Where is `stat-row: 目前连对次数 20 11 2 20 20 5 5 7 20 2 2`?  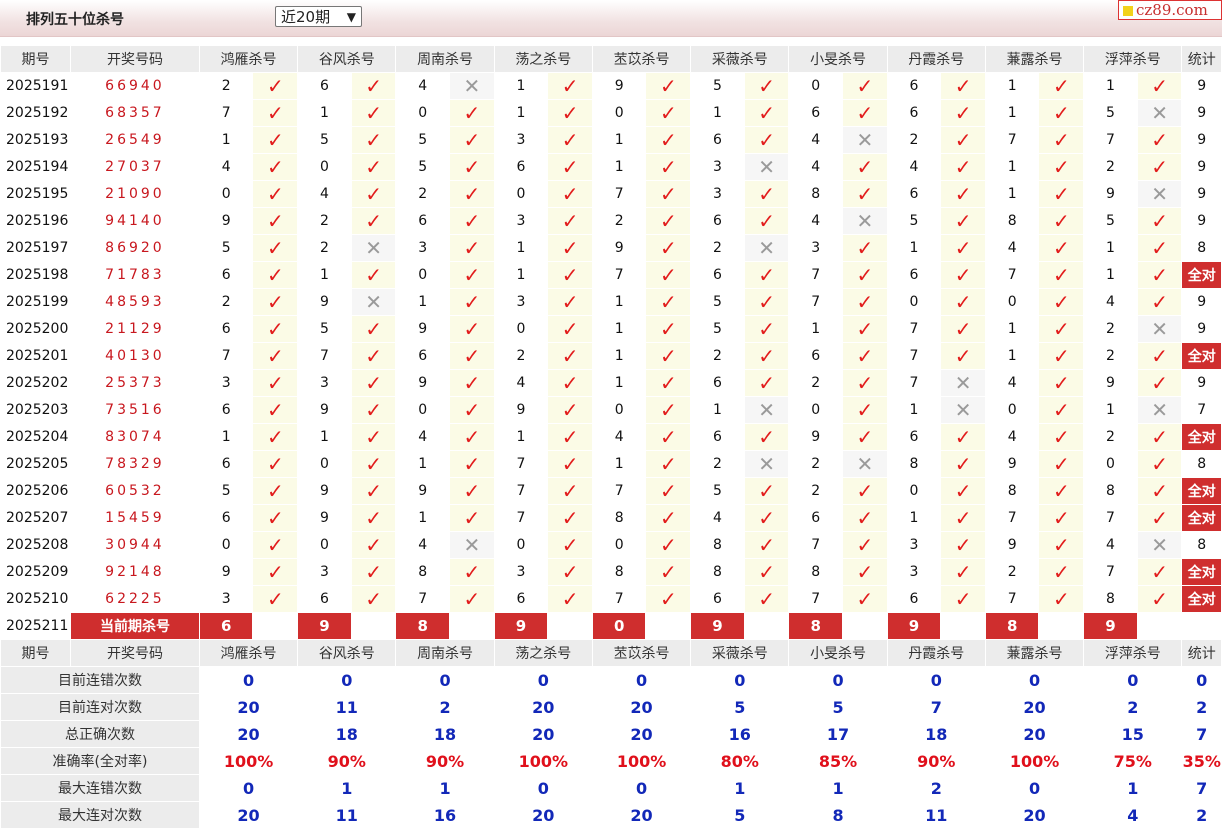
stat-row: 目前连对次数 20 11 2 20 20 5 5 7 20 2 2 is located at coordinates (611, 707).